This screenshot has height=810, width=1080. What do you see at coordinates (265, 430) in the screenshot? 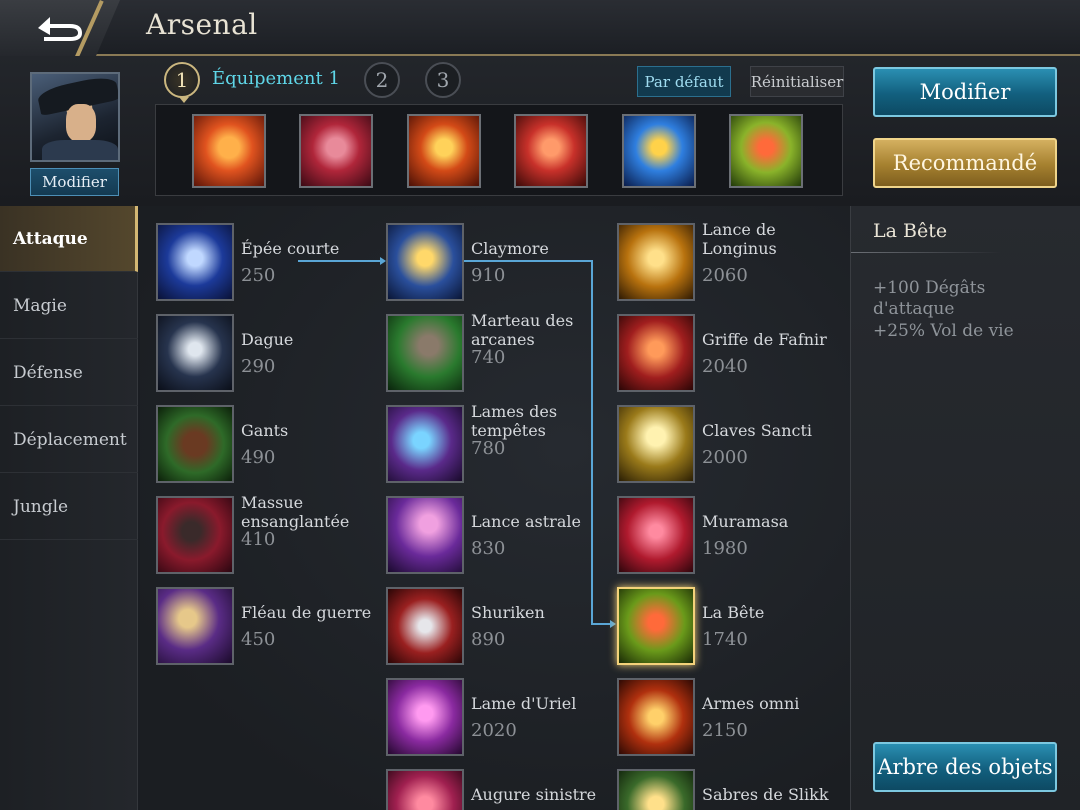
I see `item-name: Gants` at bounding box center [265, 430].